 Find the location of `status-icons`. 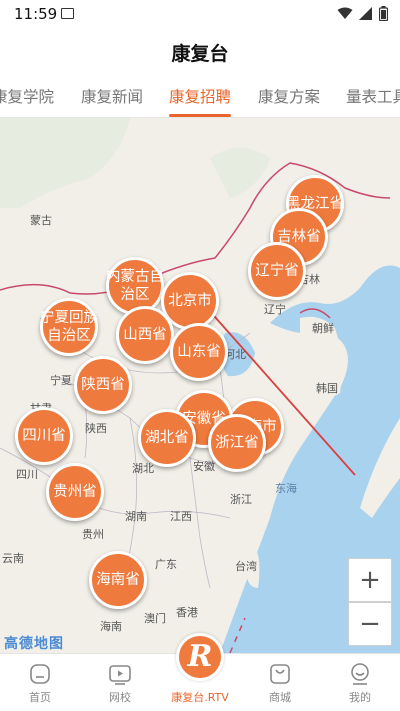

status-icons is located at coordinates (362, 13).